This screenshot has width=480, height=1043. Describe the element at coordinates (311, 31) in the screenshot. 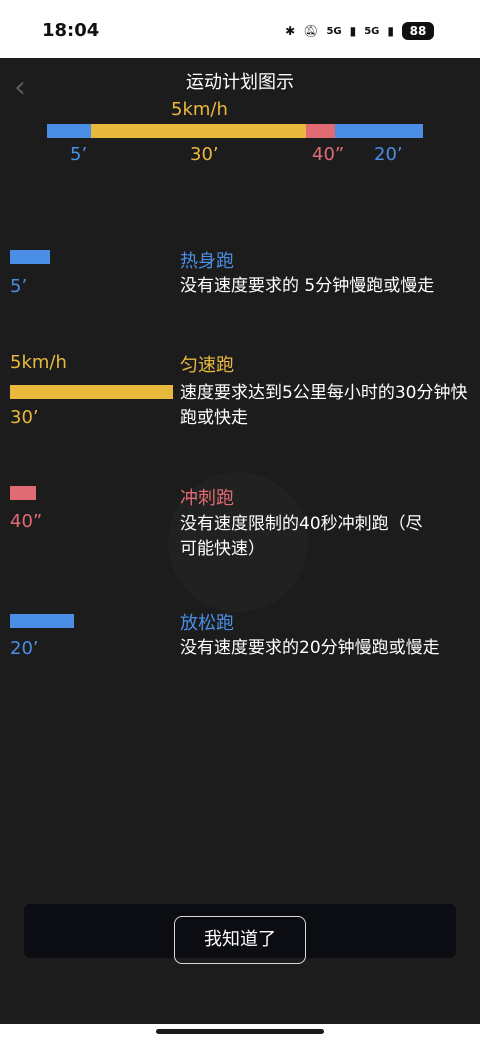

I see `mute-icon: 🔕︎` at that location.